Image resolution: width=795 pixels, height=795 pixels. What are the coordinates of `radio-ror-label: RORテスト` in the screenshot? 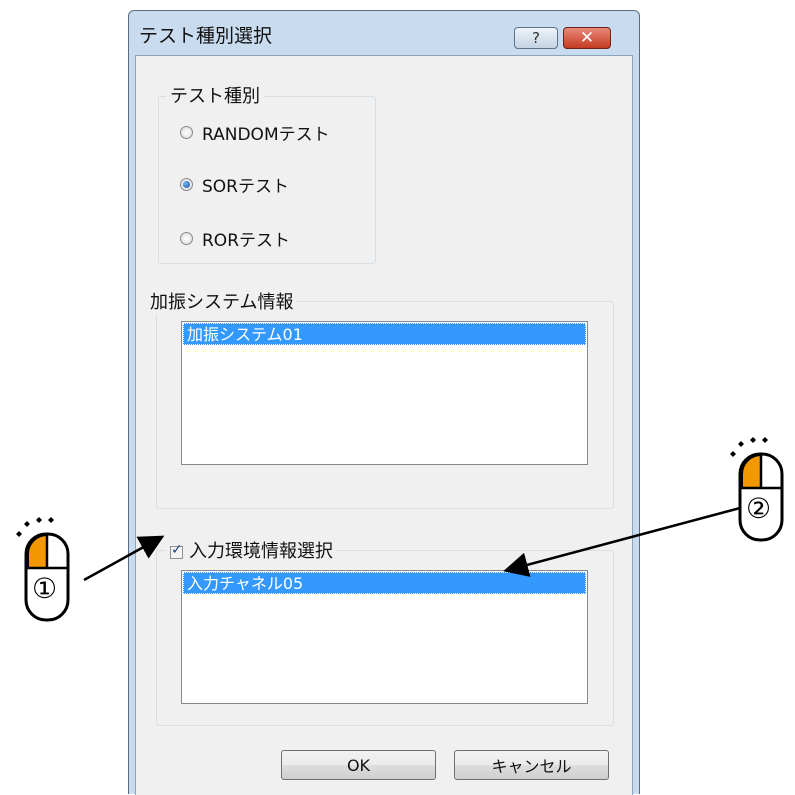 It's located at (246, 241).